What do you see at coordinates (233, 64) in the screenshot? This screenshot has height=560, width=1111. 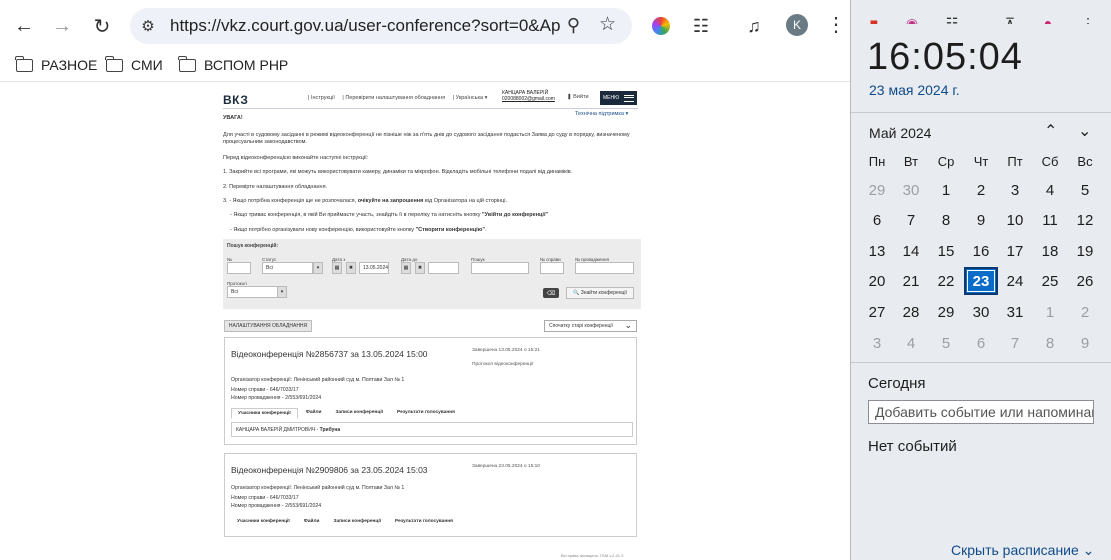 I see `bookmark-folder-vspom: ВСПОМ РНР` at bounding box center [233, 64].